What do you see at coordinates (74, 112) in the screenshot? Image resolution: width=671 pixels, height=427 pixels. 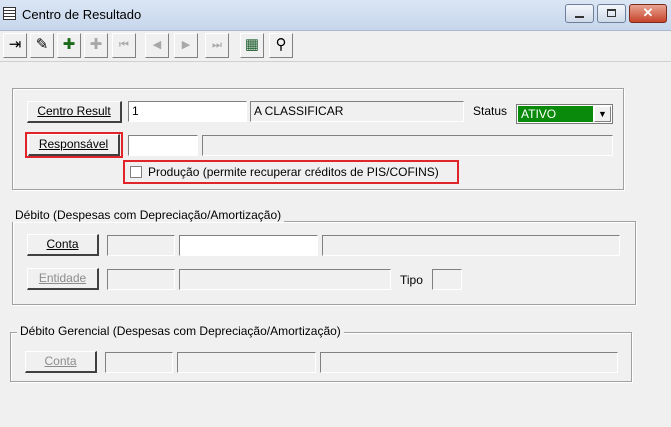 I see `centro-result-button: Centro Result` at bounding box center [74, 112].